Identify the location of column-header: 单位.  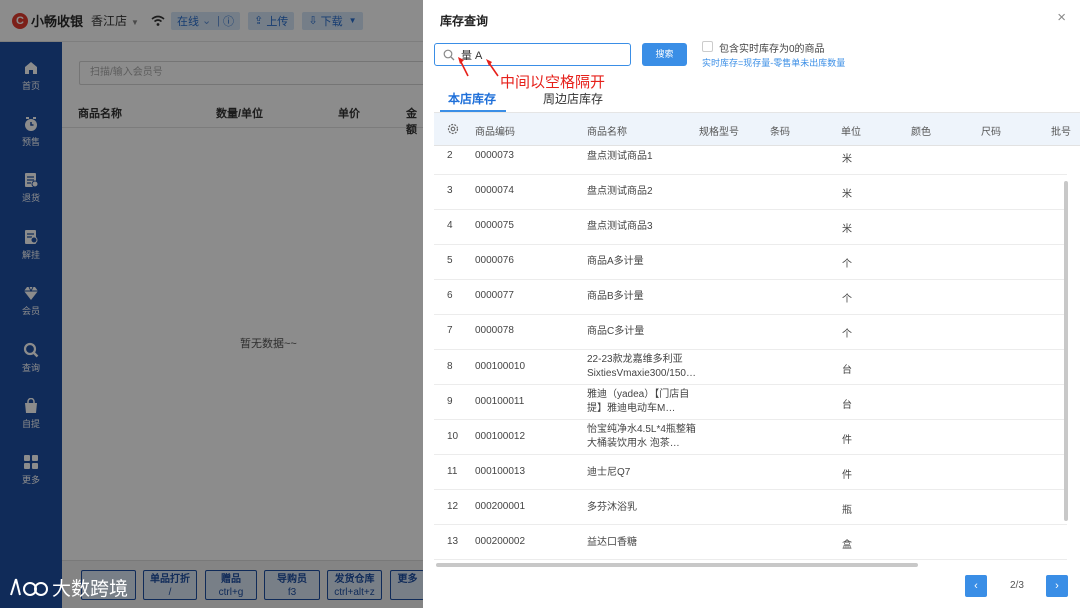
(851, 132).